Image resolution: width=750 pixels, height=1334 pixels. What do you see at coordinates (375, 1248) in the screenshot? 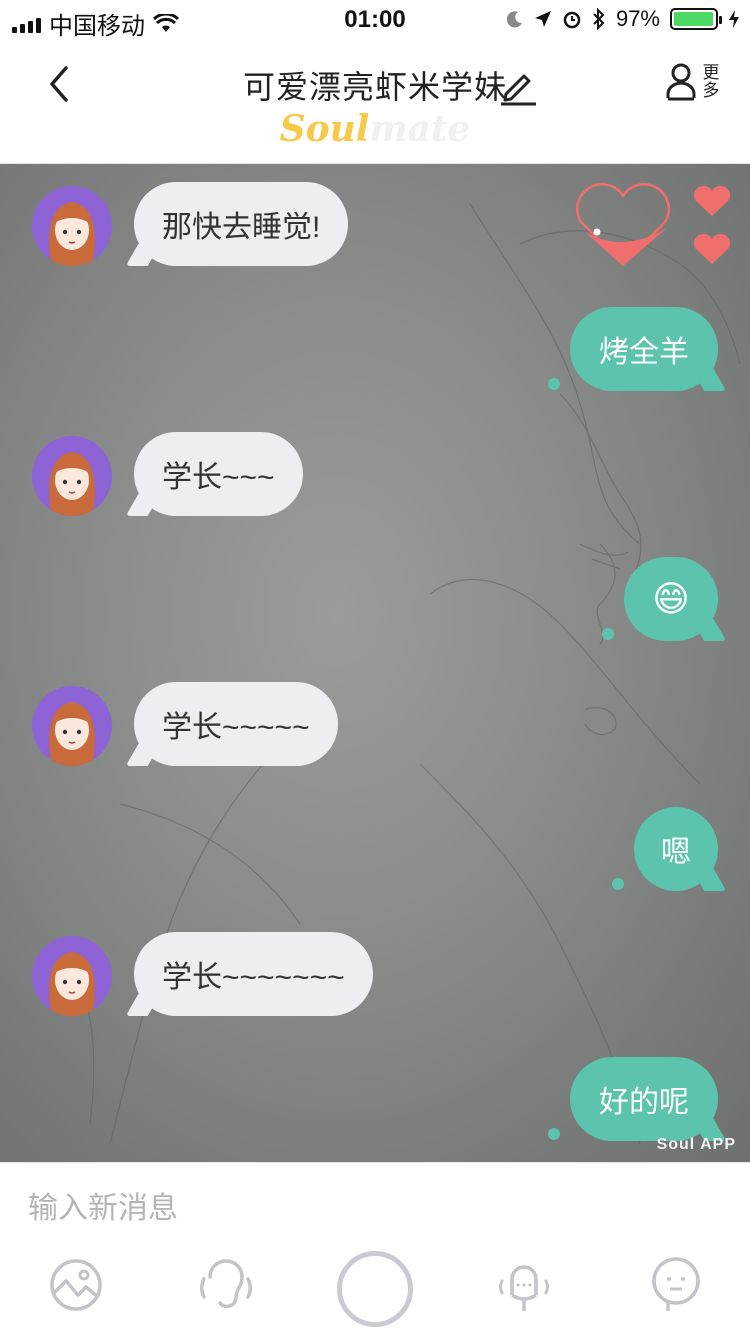
I see `input-area: 输入新消息` at bounding box center [375, 1248].